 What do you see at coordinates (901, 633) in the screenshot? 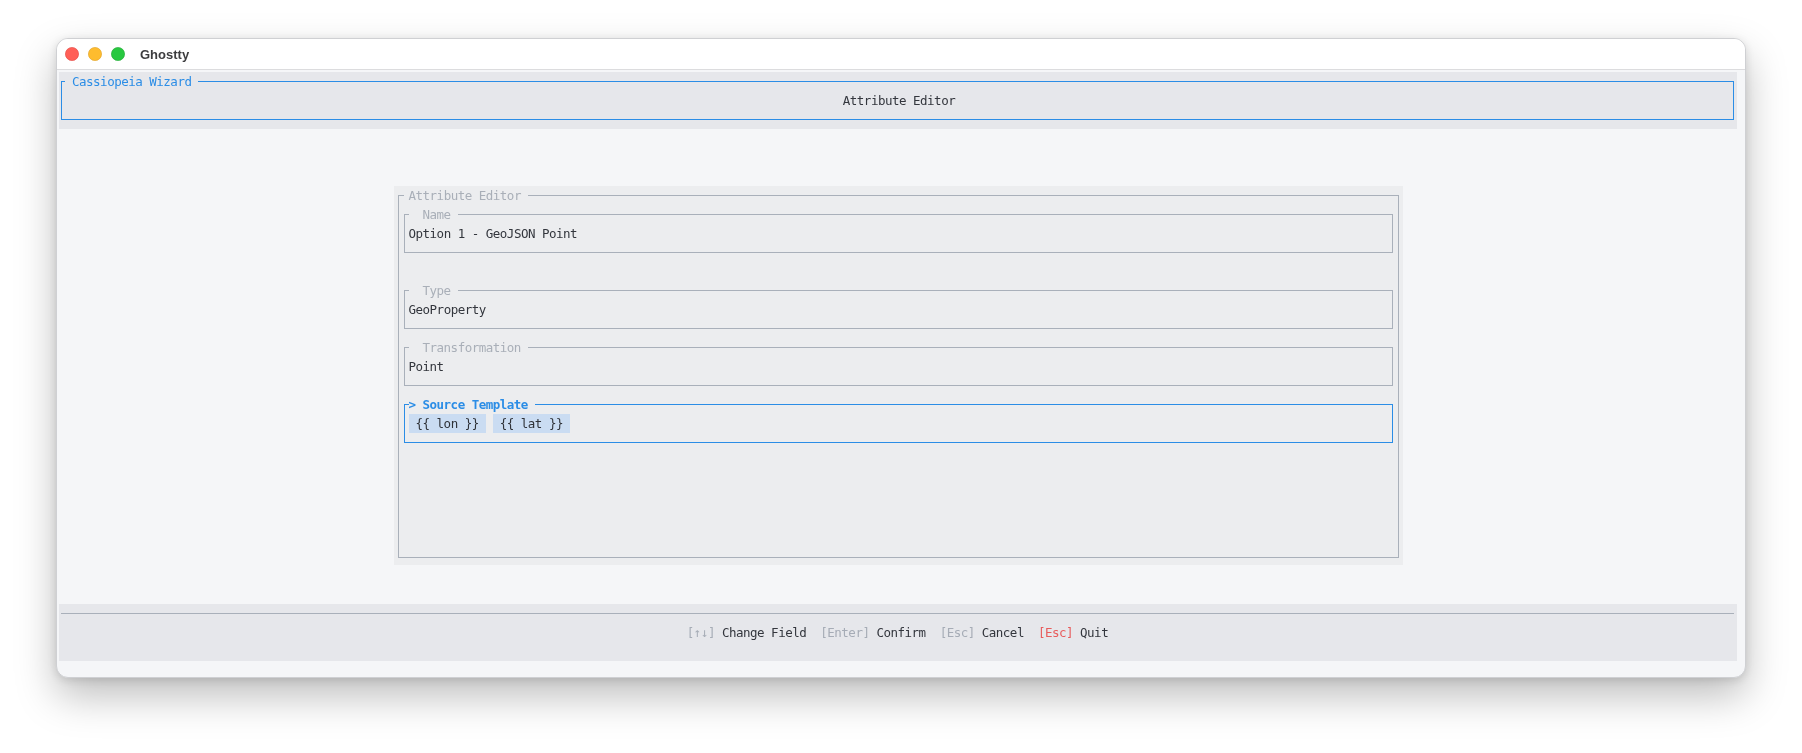
I see `hint-label: Confirm` at bounding box center [901, 633].